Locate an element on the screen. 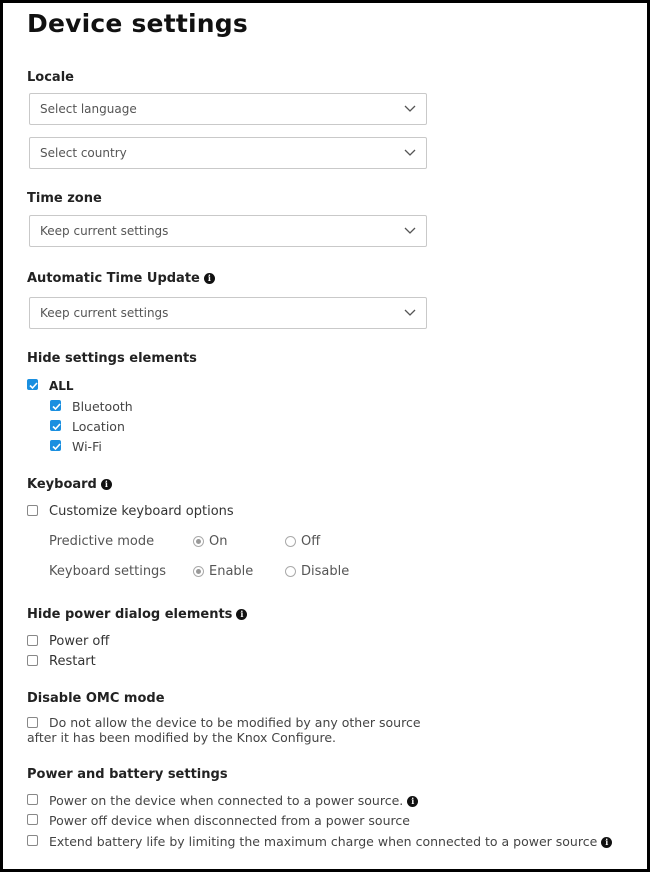  wifi-checkbox is located at coordinates (55, 445).